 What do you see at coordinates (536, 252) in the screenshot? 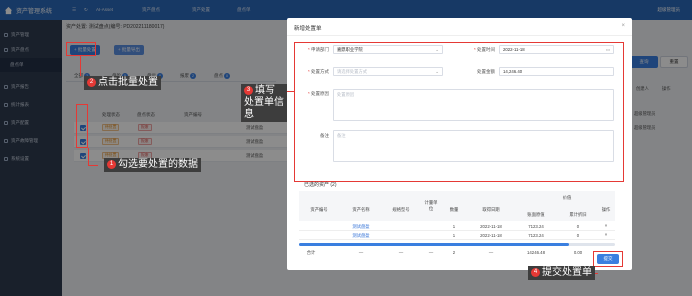
I see `total-orig: 14246.48` at bounding box center [536, 252].